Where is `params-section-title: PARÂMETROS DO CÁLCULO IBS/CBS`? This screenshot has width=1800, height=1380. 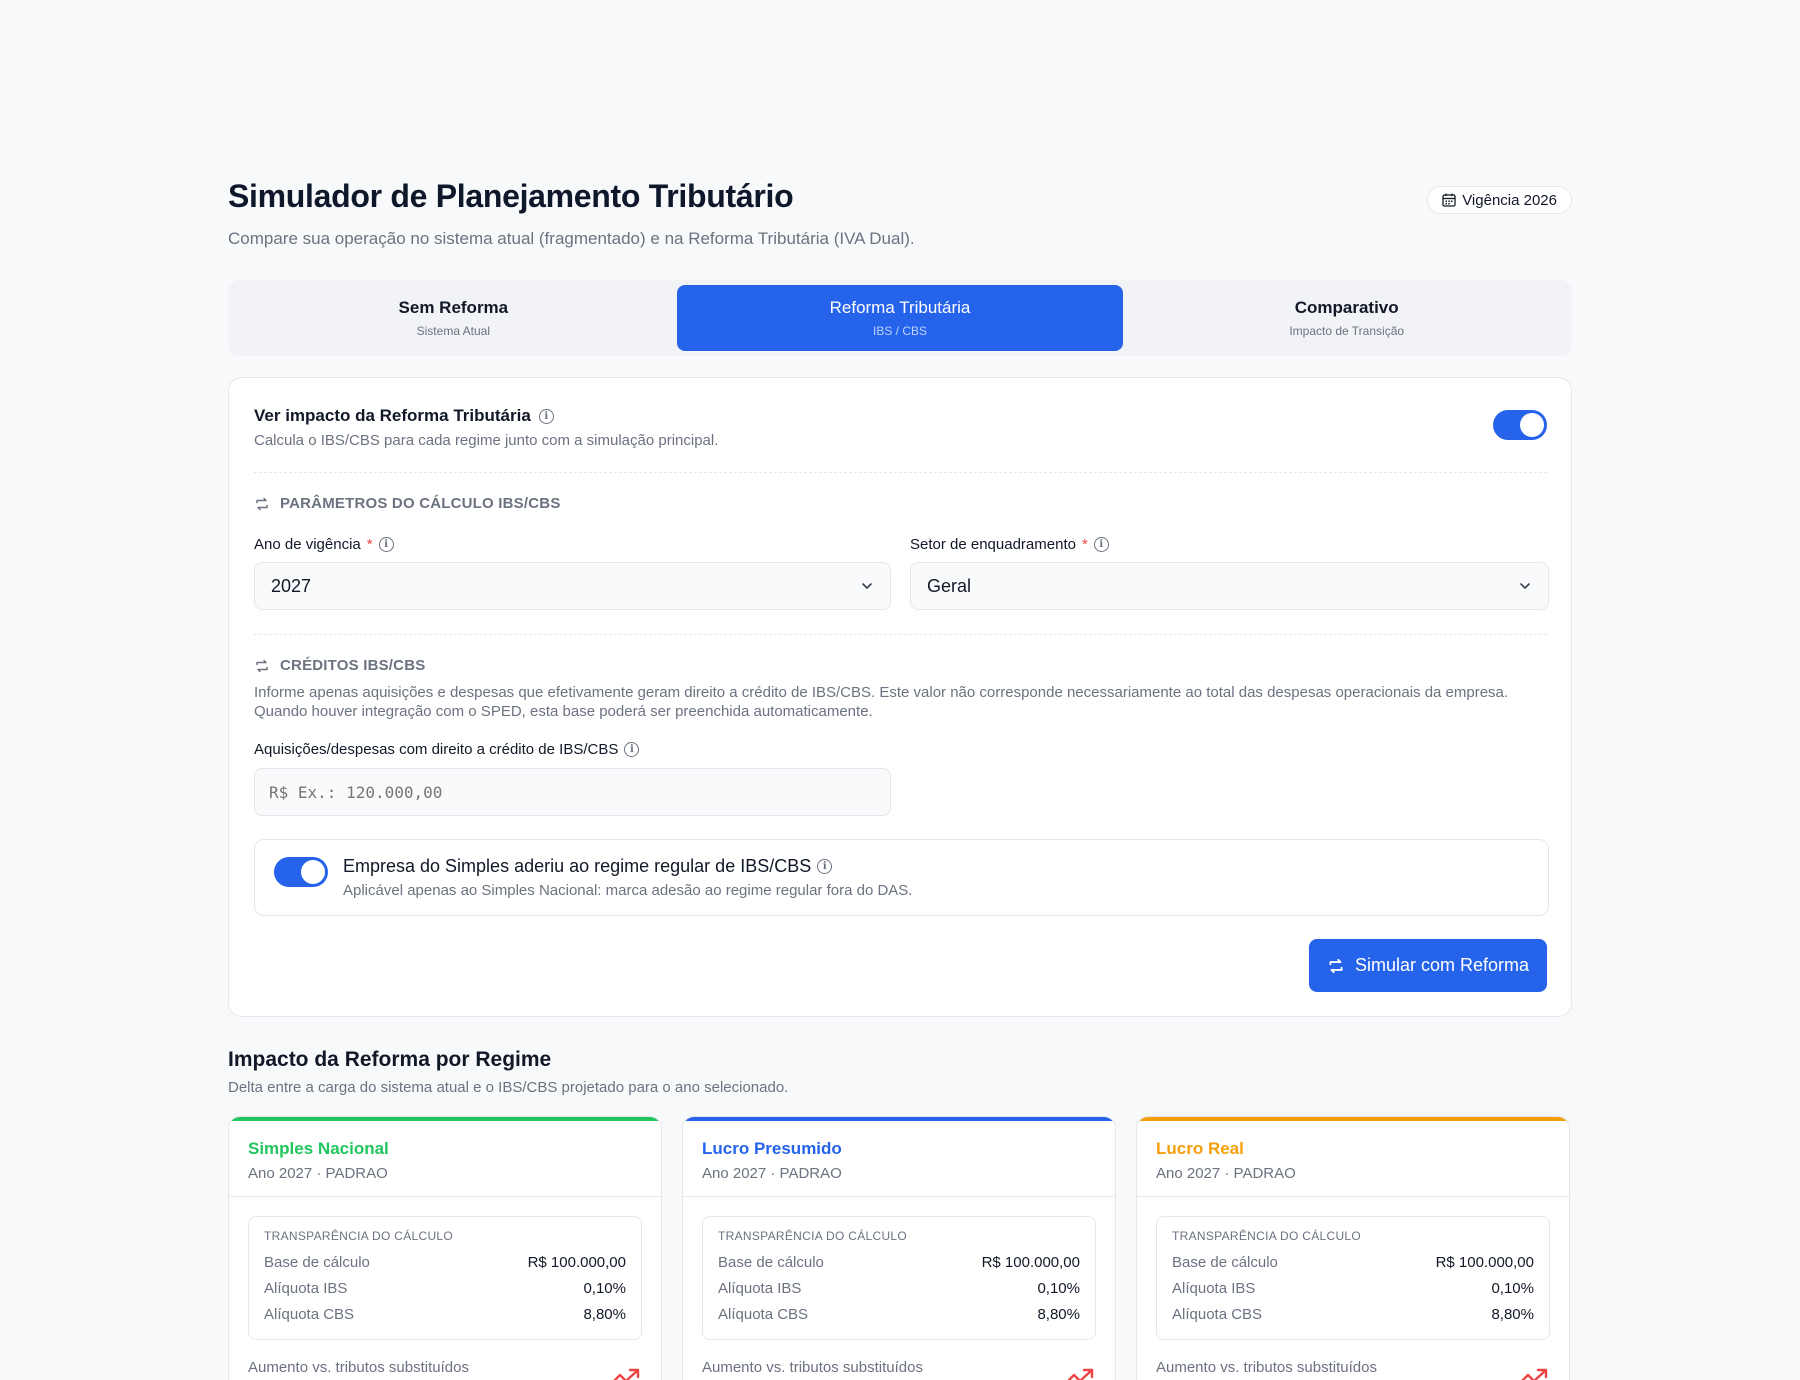
params-section-title: PARÂMETROS DO CÁLCULO IBS/CBS is located at coordinates (407, 503).